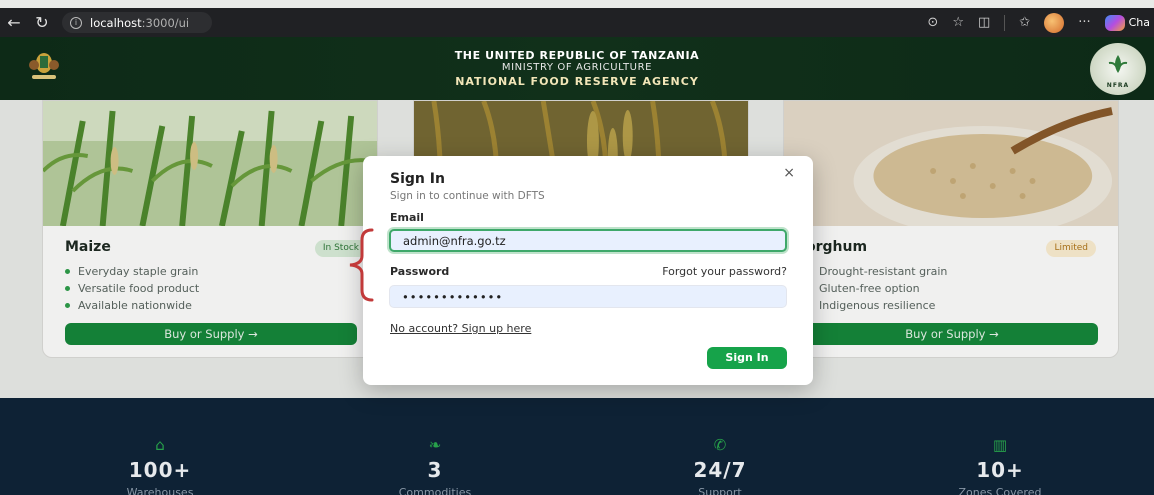 The width and height of the screenshot is (1154, 495). What do you see at coordinates (1139, 22) in the screenshot?
I see `copilot-label: Cha` at bounding box center [1139, 22].